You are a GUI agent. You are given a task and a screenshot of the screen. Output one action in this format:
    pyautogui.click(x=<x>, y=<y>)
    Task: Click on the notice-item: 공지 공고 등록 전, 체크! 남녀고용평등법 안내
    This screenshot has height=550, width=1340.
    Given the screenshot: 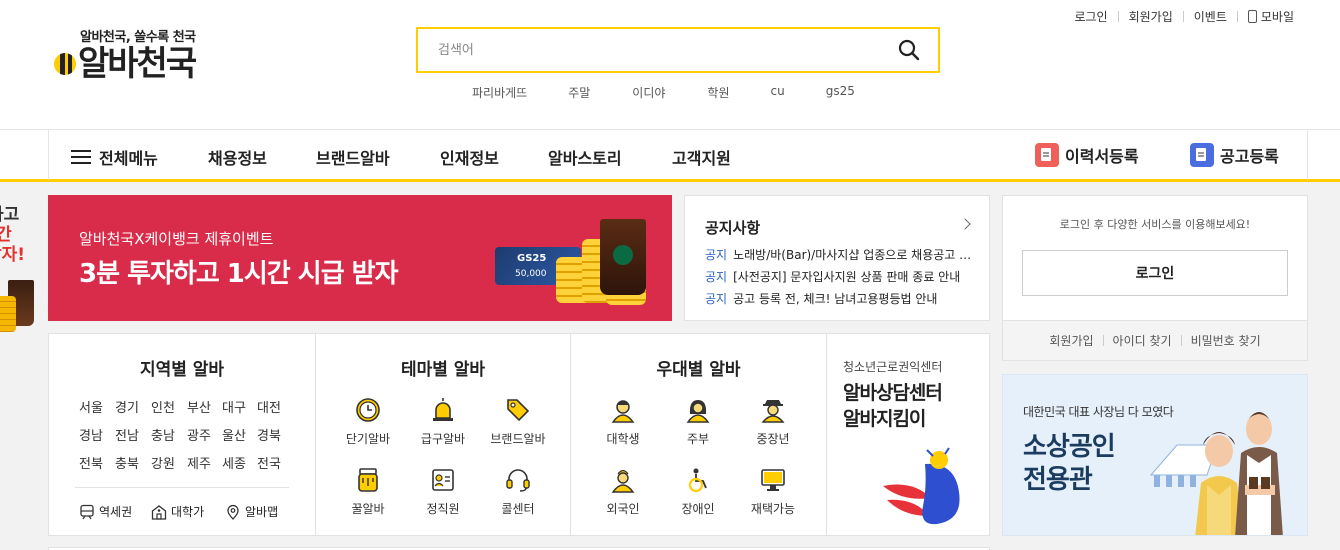 What is the action you would take?
    pyautogui.click(x=840, y=298)
    